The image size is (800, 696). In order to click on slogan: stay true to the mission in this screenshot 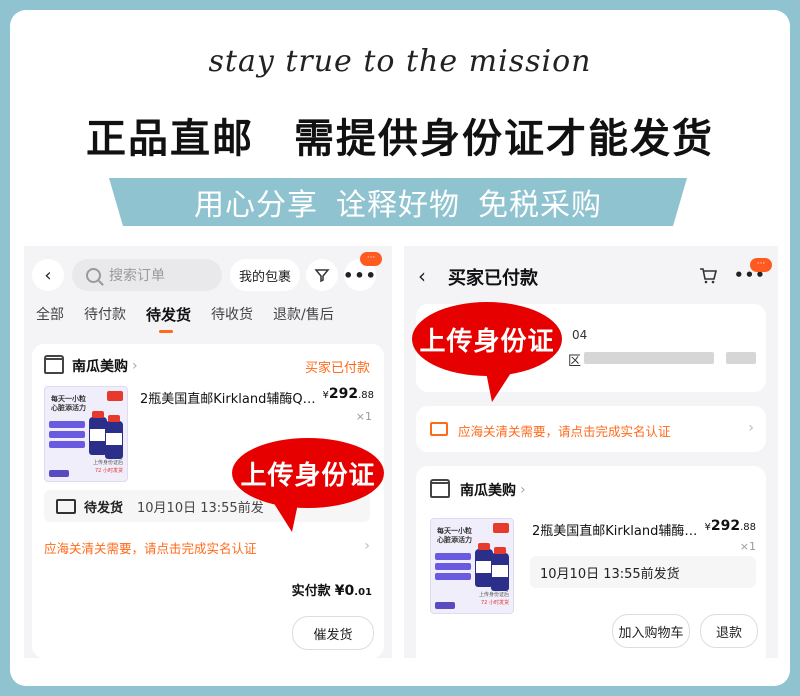, I will do `click(400, 61)`.